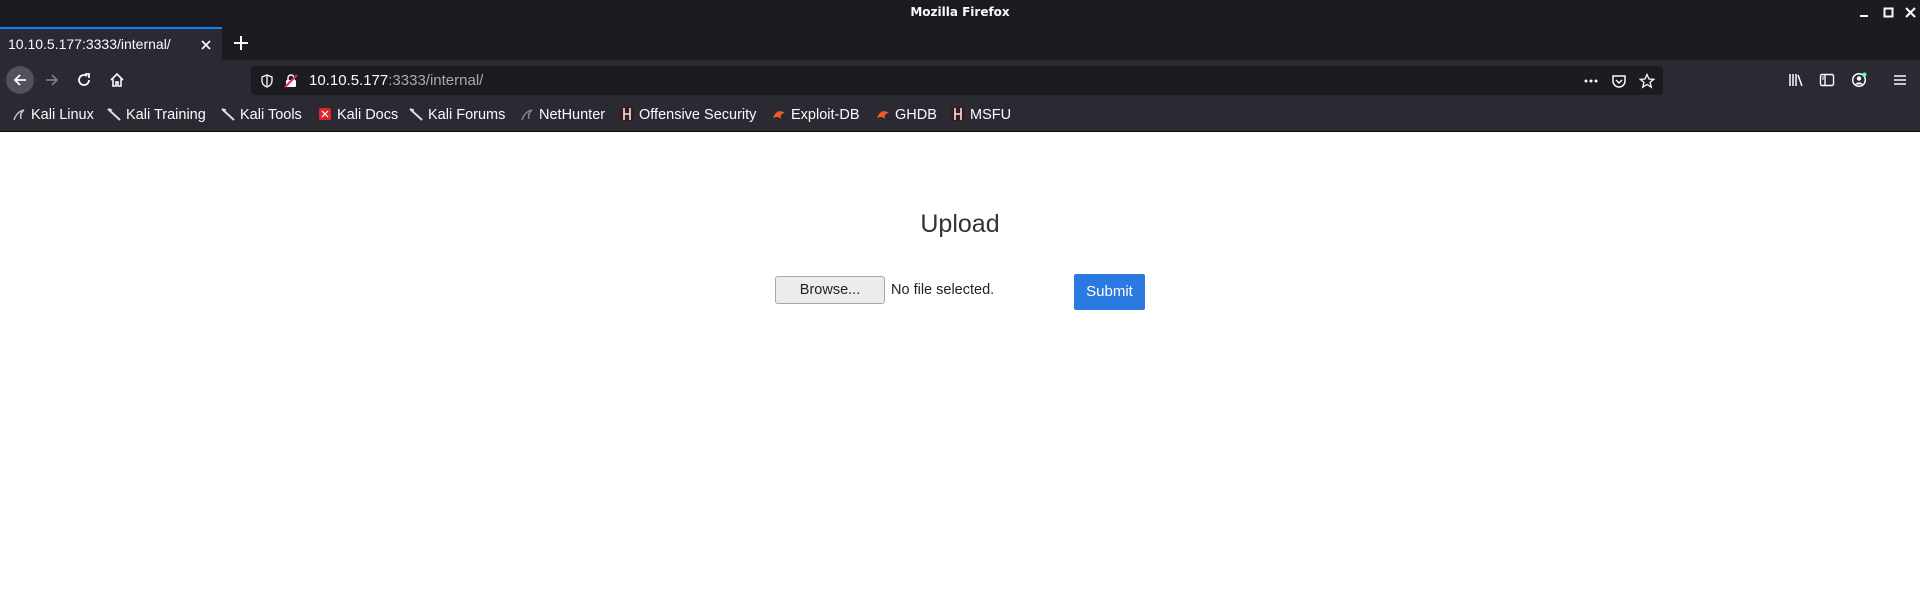  I want to click on home-icon, so click(117, 79).